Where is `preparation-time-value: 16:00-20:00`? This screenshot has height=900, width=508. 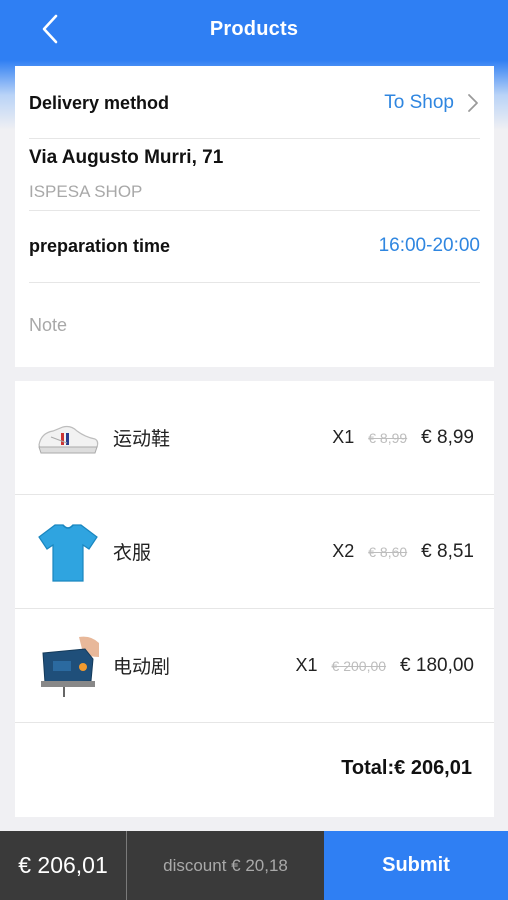 preparation-time-value: 16:00-20:00 is located at coordinates (429, 245).